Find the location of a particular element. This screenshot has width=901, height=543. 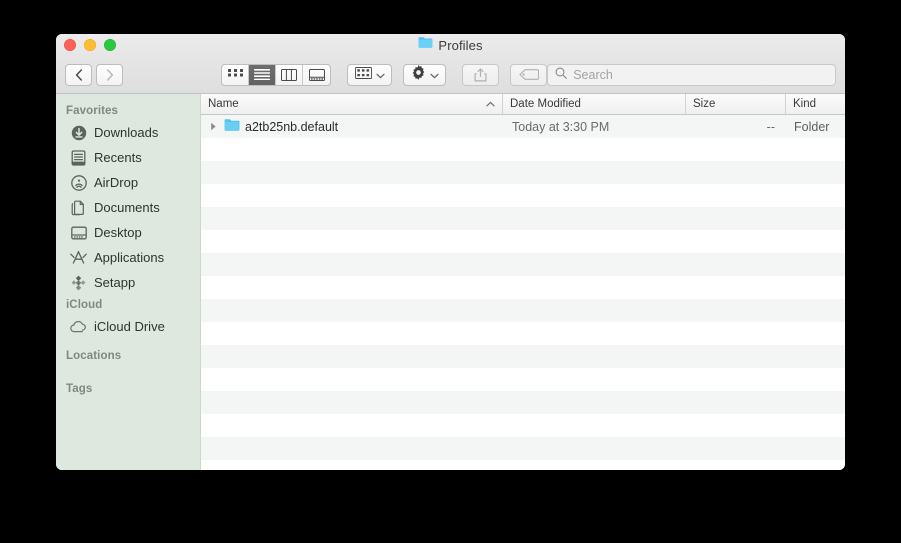

setapp-icon is located at coordinates (78, 282).